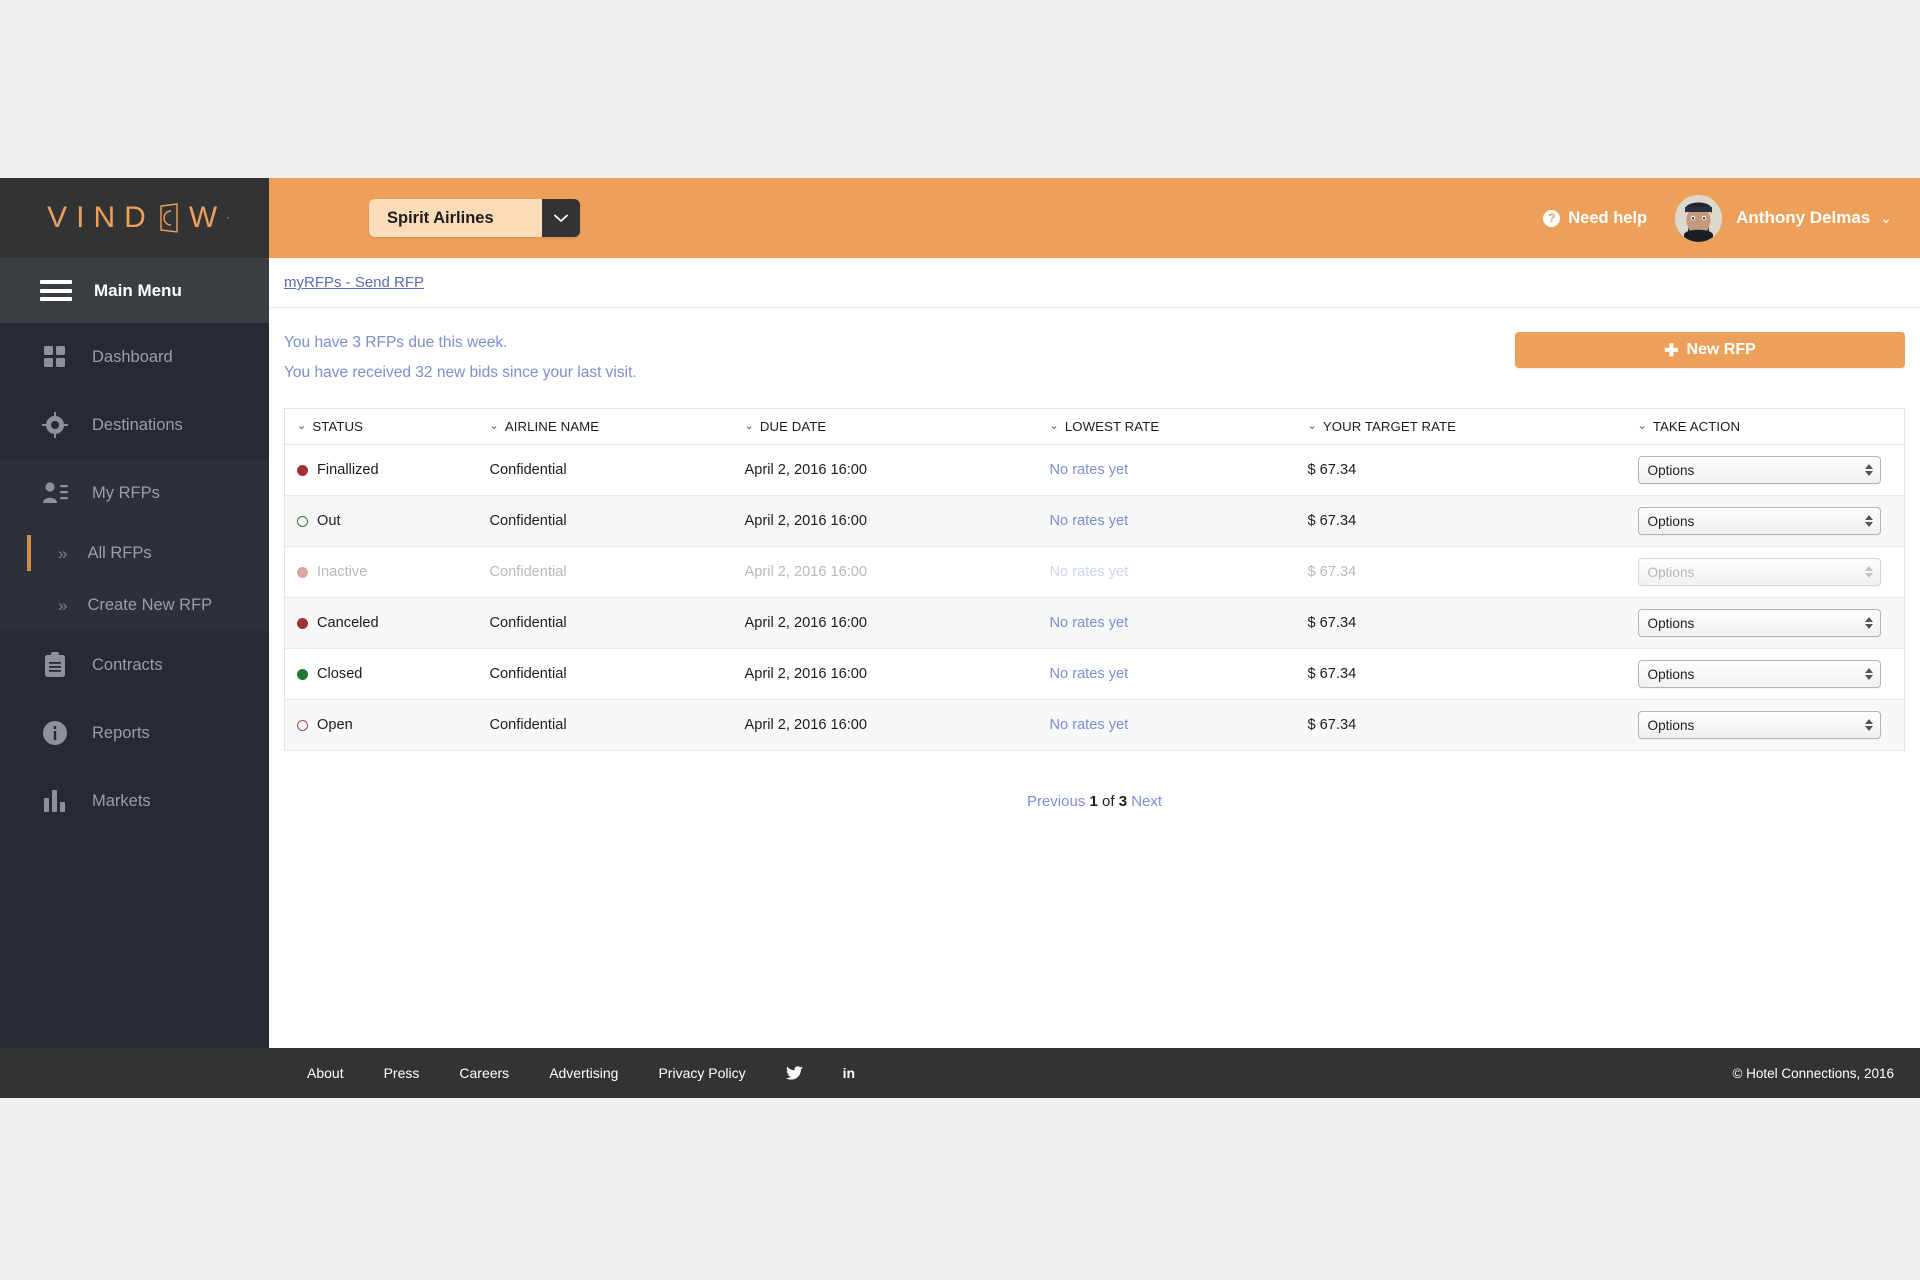 The height and width of the screenshot is (1280, 1920). What do you see at coordinates (1595, 218) in the screenshot?
I see `need-help-button: ? Need help` at bounding box center [1595, 218].